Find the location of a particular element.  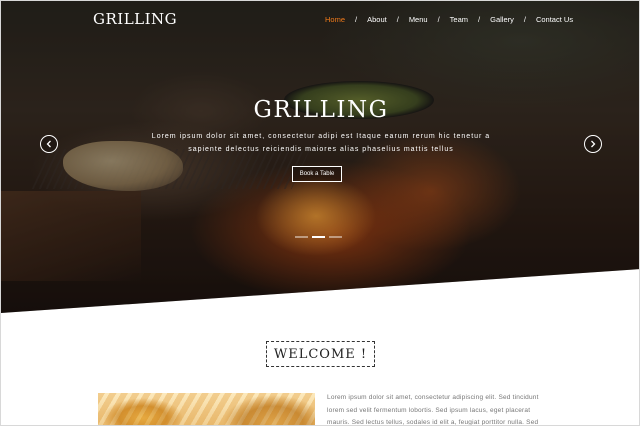

food-image-fries is located at coordinates (206, 409).